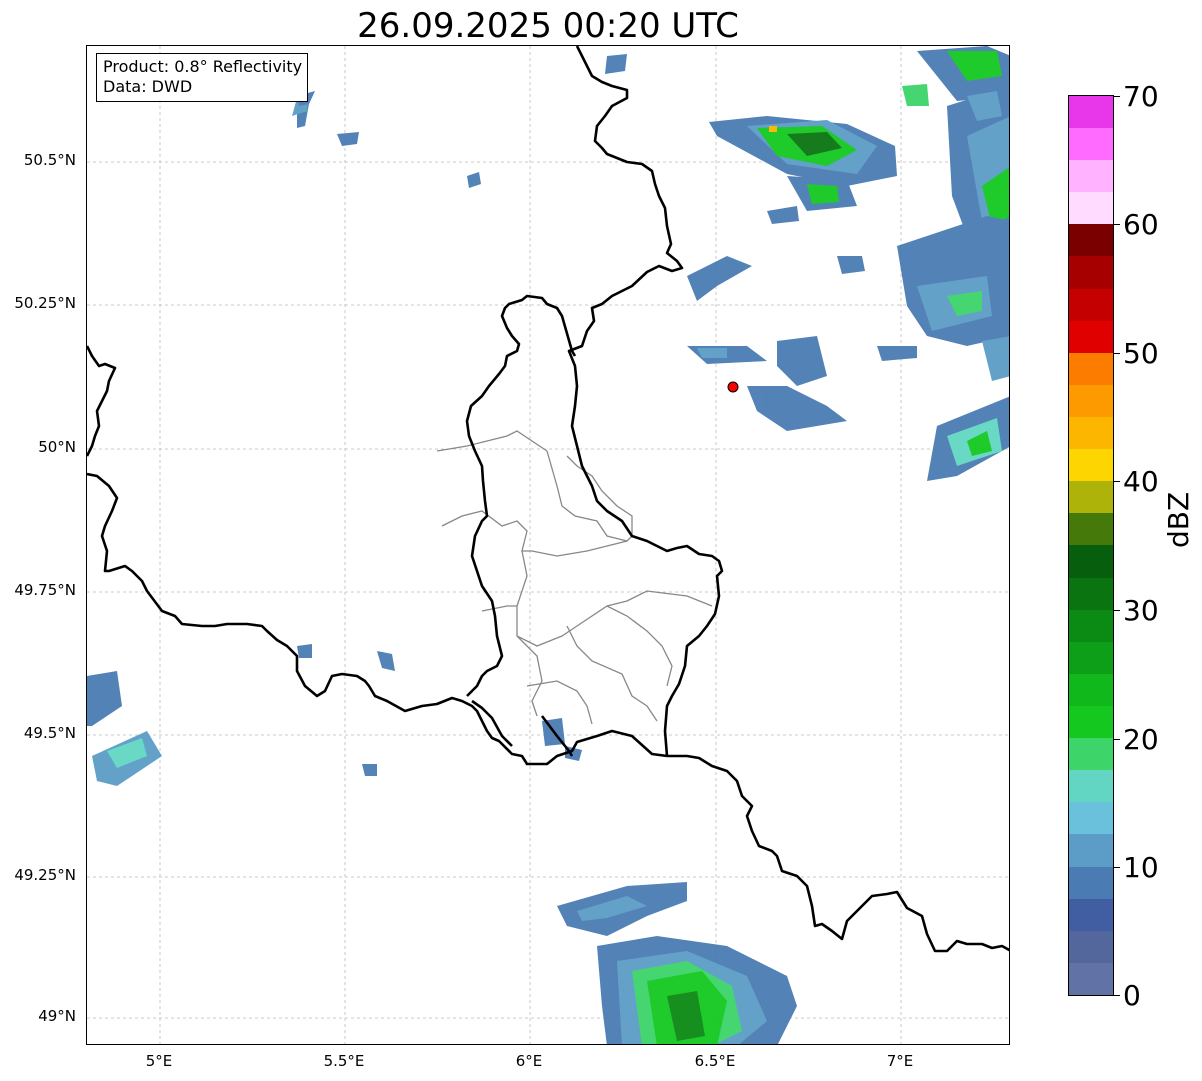 The image size is (1202, 1081). Describe the element at coordinates (529, 1061) in the screenshot. I see `lon-label: 6°E` at that location.